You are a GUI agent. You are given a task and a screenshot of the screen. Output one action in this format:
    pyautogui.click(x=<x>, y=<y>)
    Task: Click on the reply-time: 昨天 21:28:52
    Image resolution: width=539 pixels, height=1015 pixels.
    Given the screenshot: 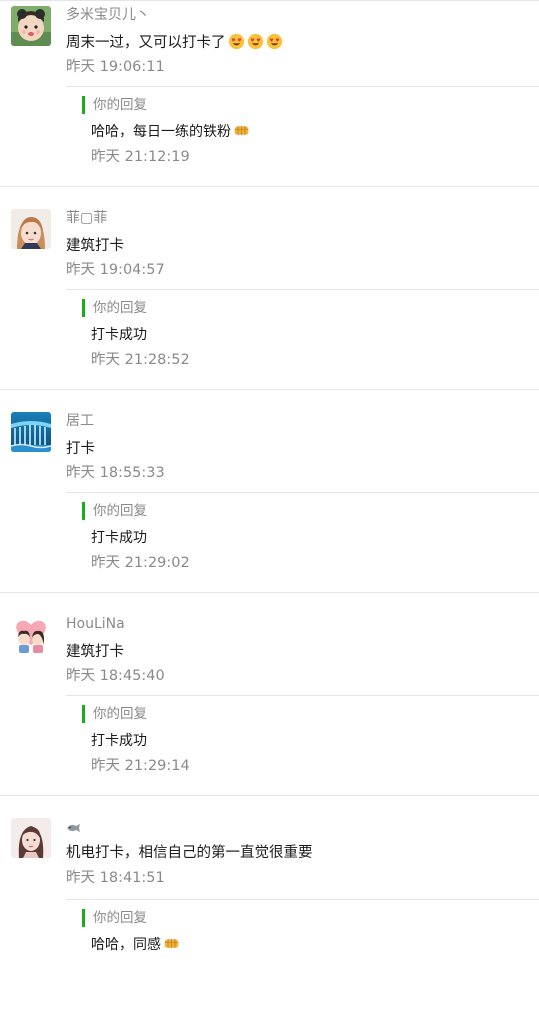 What is the action you would take?
    pyautogui.click(x=140, y=360)
    